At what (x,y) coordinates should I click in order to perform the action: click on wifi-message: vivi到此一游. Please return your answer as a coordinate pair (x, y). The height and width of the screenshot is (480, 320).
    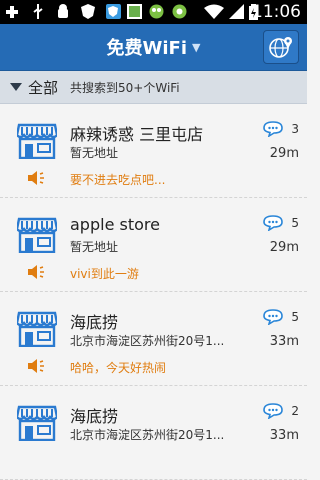
    Looking at the image, I should click on (104, 274).